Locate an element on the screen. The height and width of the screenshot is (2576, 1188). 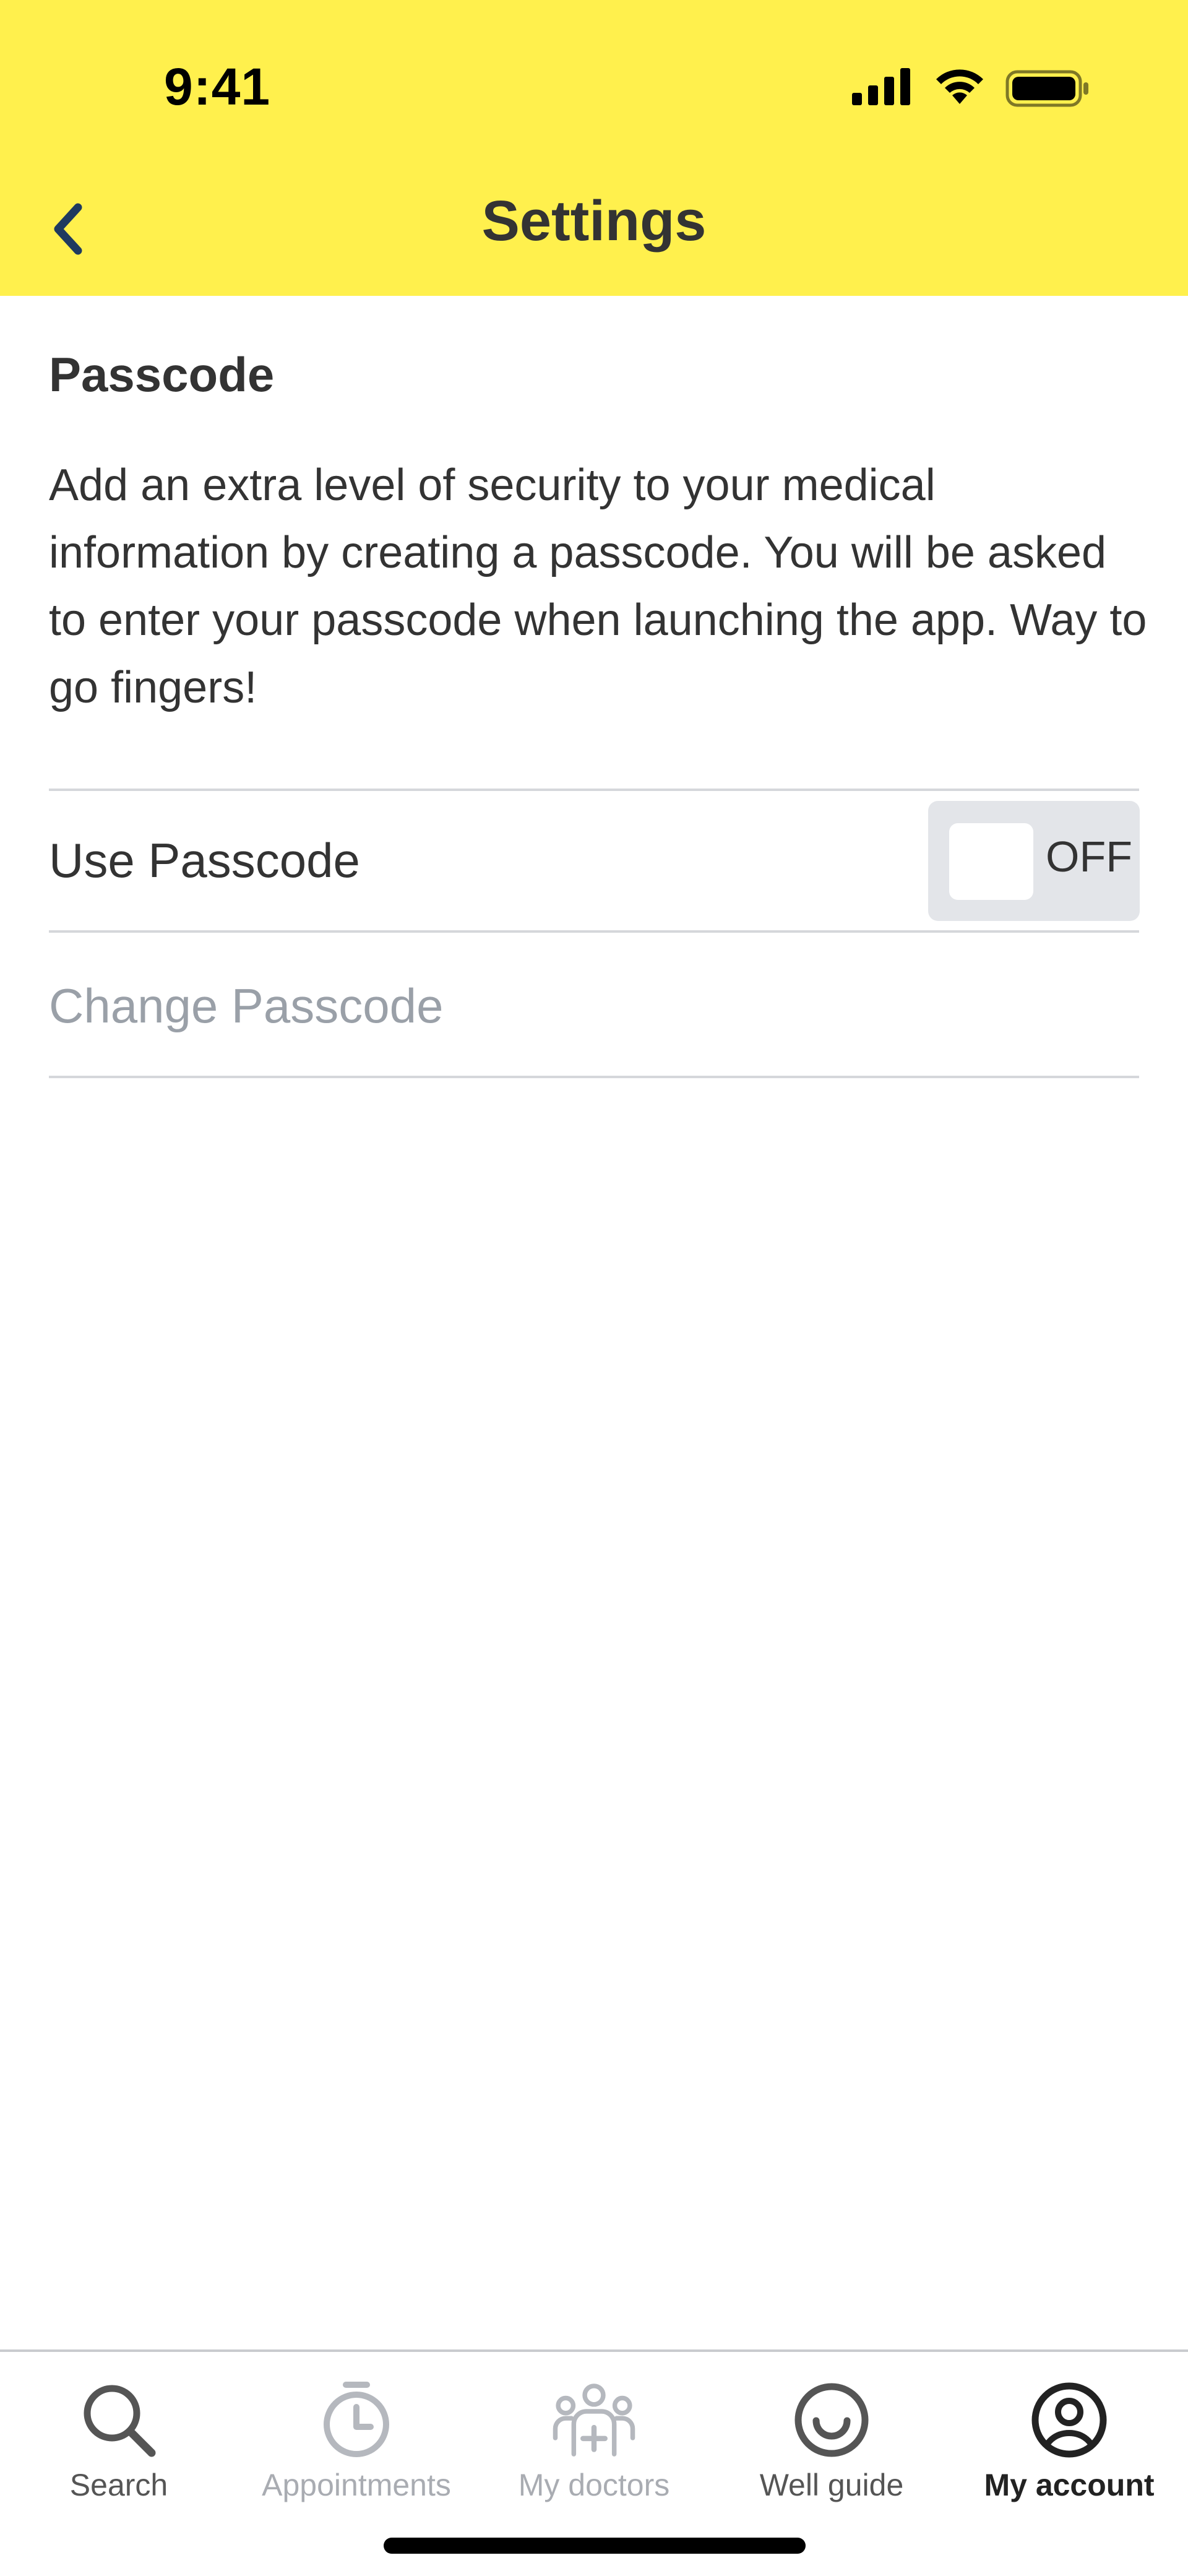
page-title: Settings is located at coordinates (594, 221).